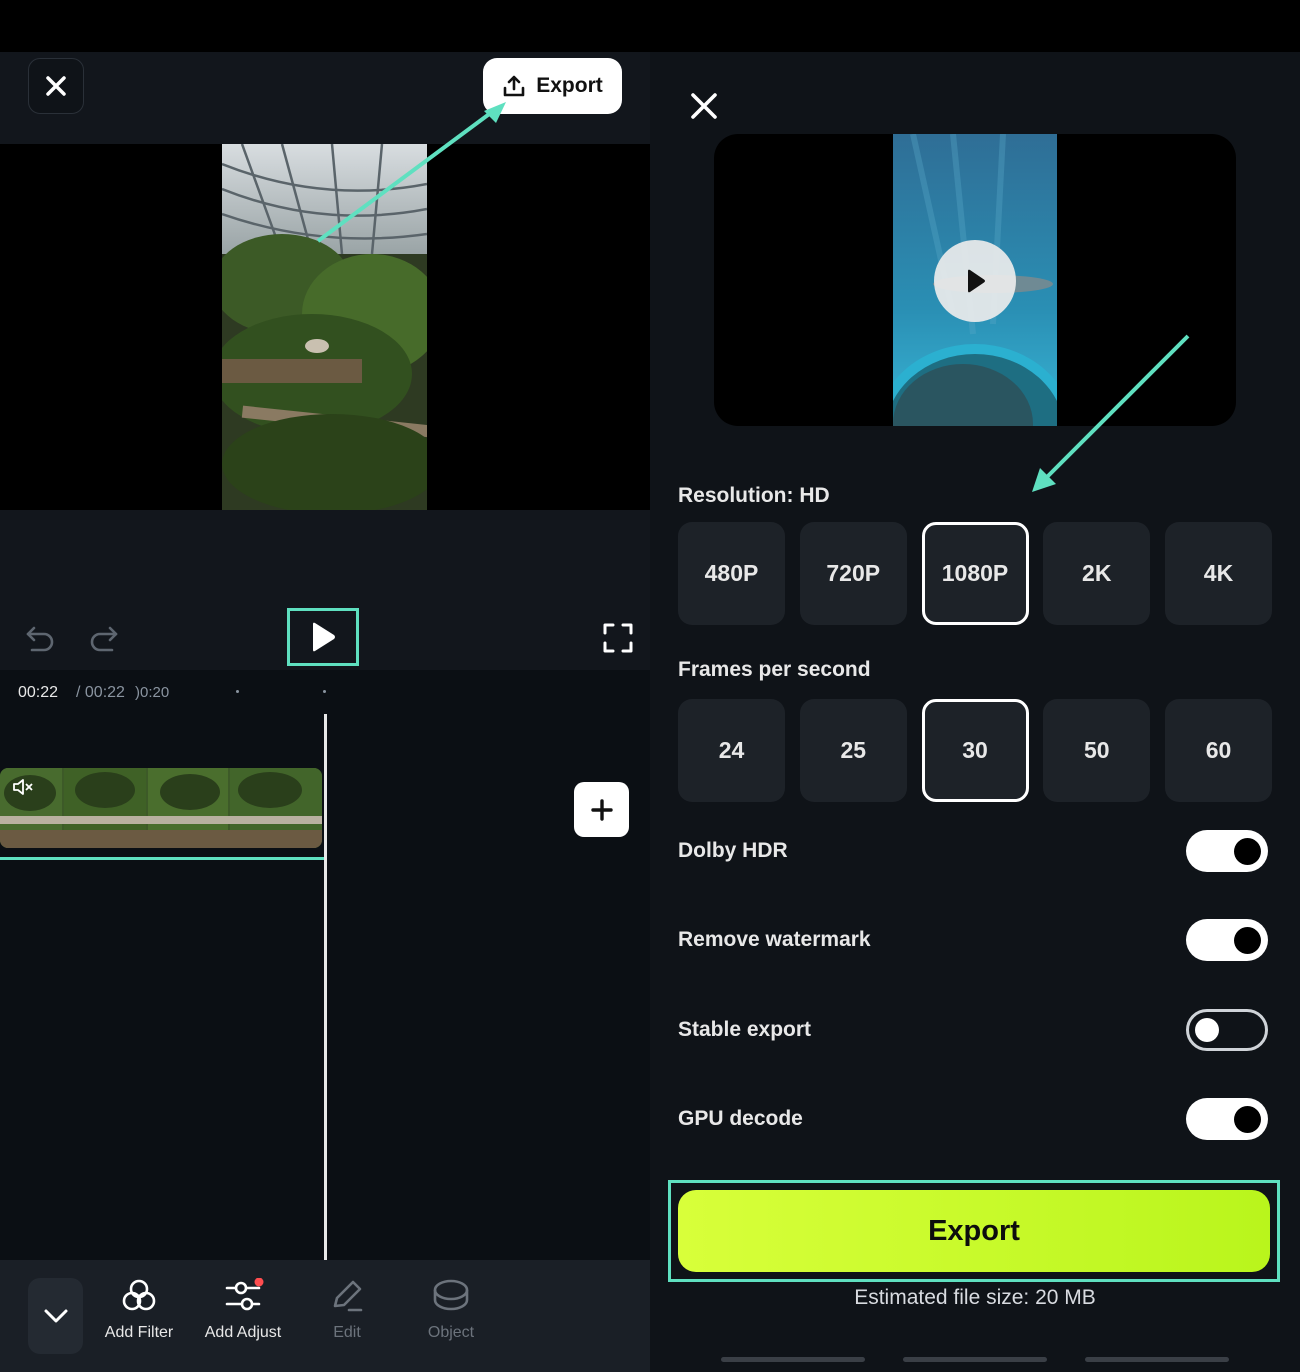 This screenshot has height=1372, width=1300. Describe the element at coordinates (162, 858) in the screenshot. I see `clip-audio-line` at that location.